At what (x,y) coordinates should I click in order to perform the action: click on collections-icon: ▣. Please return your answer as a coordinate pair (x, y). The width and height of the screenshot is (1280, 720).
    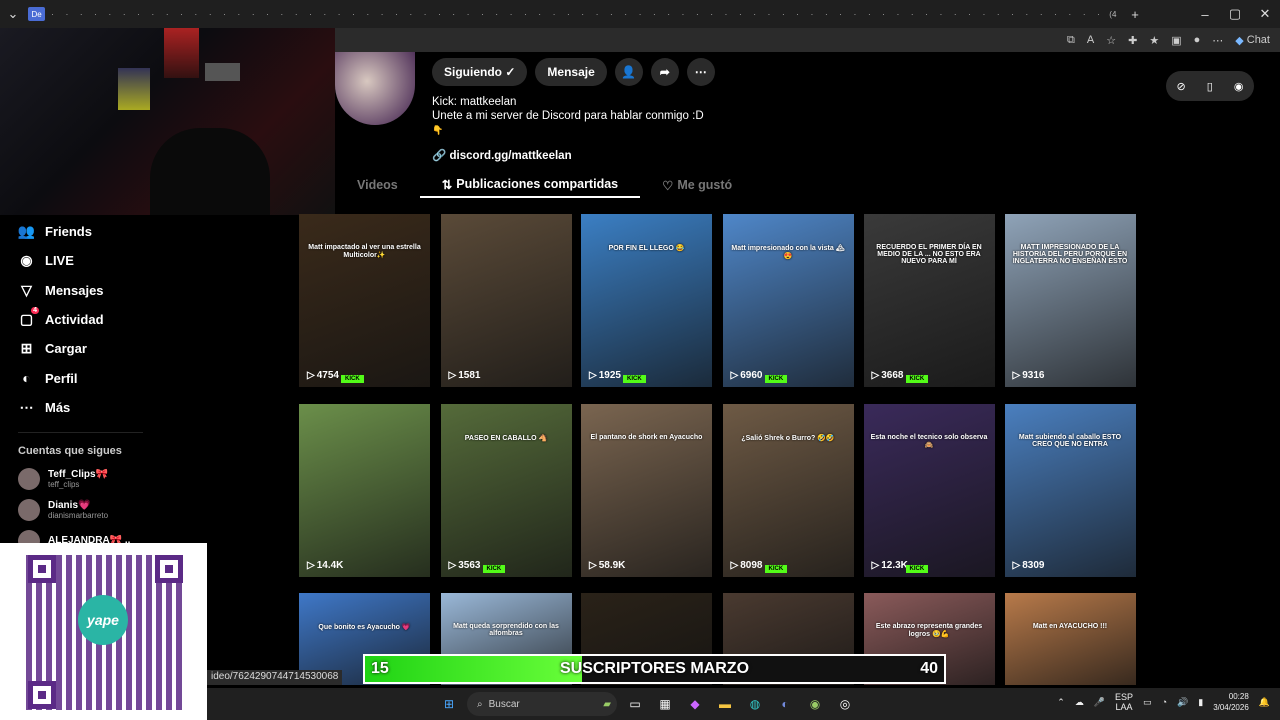
    Looking at the image, I should click on (1176, 40).